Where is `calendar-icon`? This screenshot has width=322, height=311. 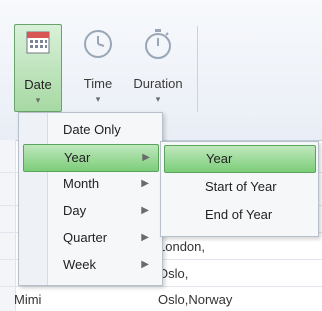 calendar-icon is located at coordinates (38, 43).